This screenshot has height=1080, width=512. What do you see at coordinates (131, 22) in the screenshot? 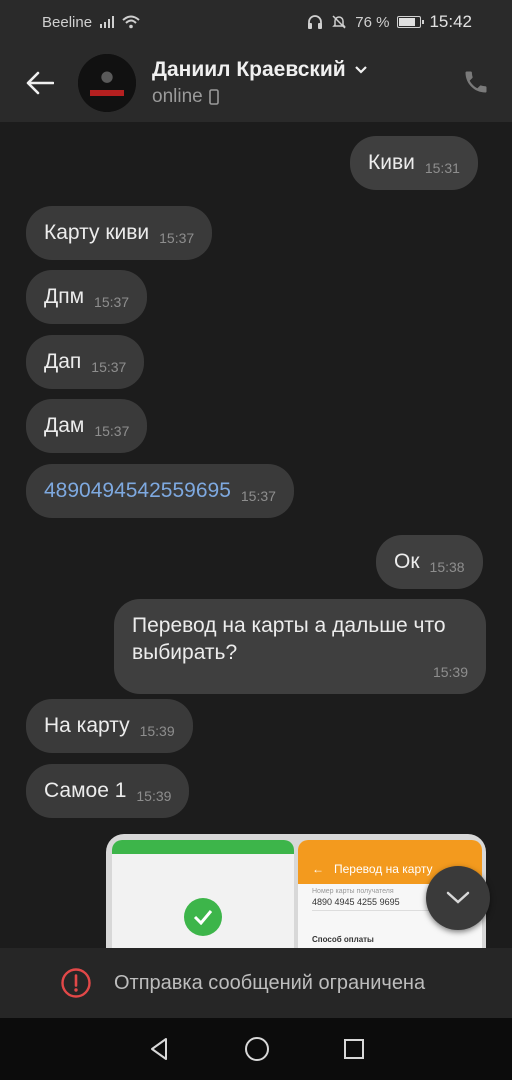
I see `wifi-icon` at bounding box center [131, 22].